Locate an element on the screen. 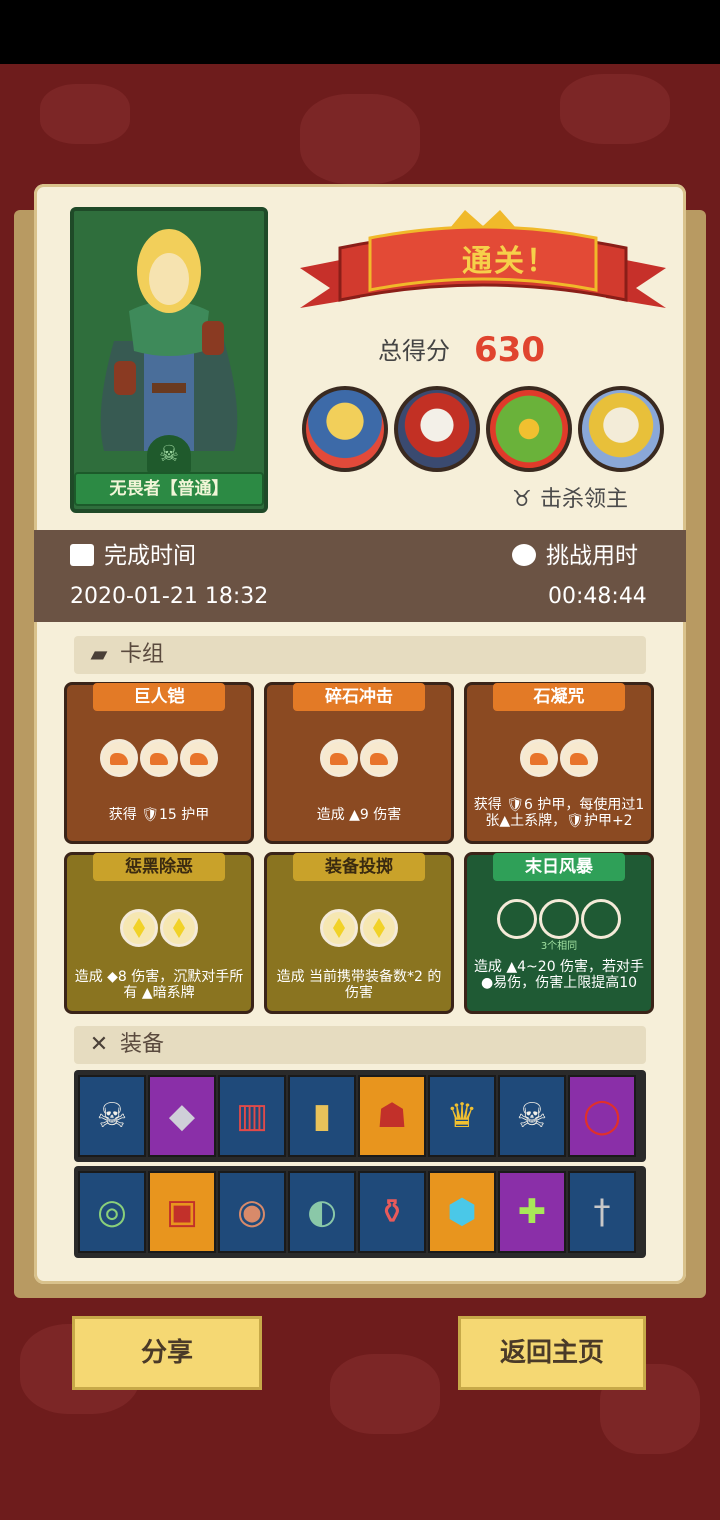  skull-spear-icon: ☠ is located at coordinates (532, 1116).